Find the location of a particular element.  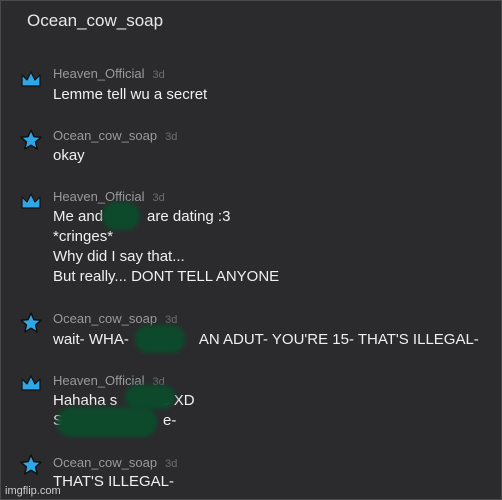

message-line: But really... DONT TELL ANYONE is located at coordinates (166, 276).